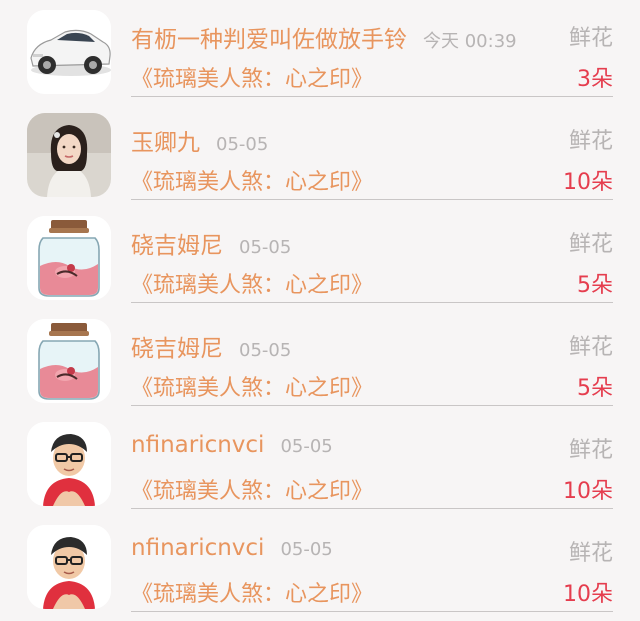 This screenshot has width=640, height=621. I want to click on gift-count: 3朵, so click(595, 79).